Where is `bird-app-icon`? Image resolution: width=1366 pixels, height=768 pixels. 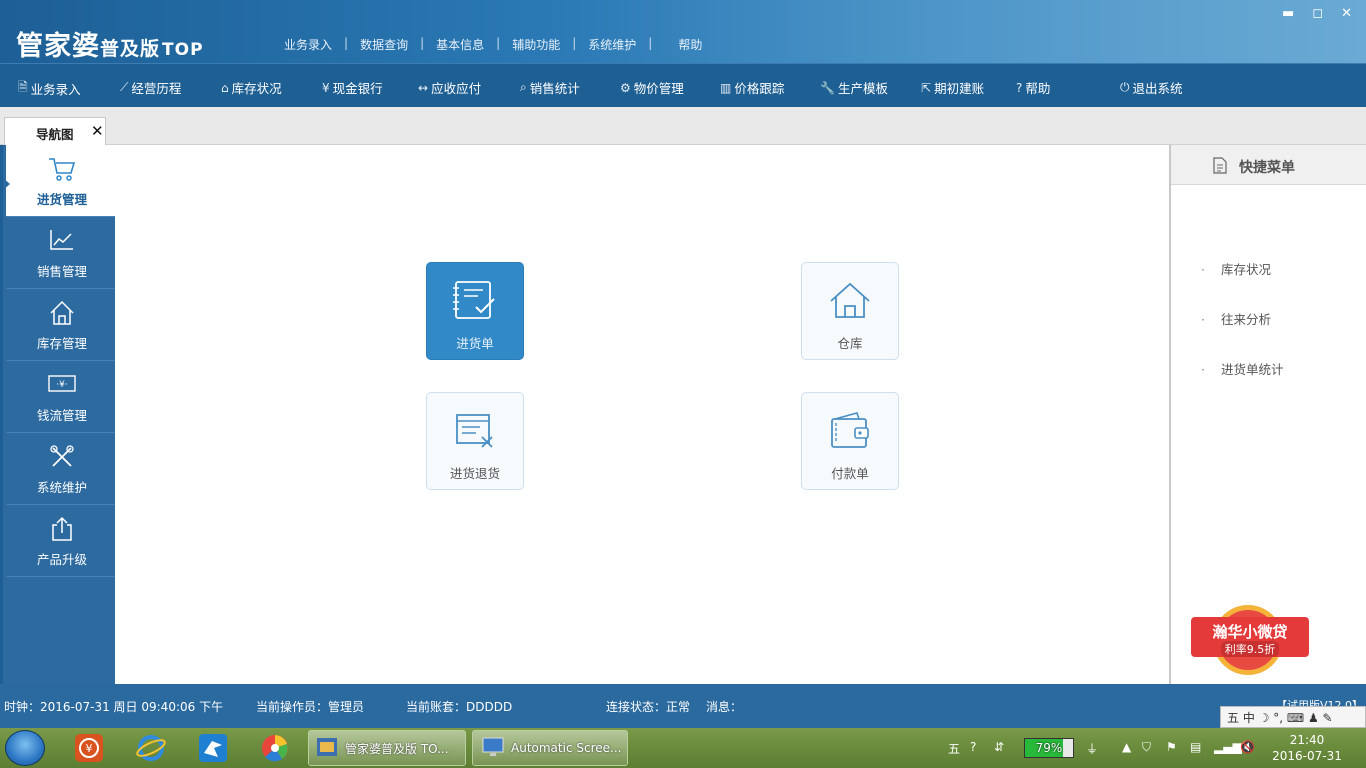 bird-app-icon is located at coordinates (213, 748).